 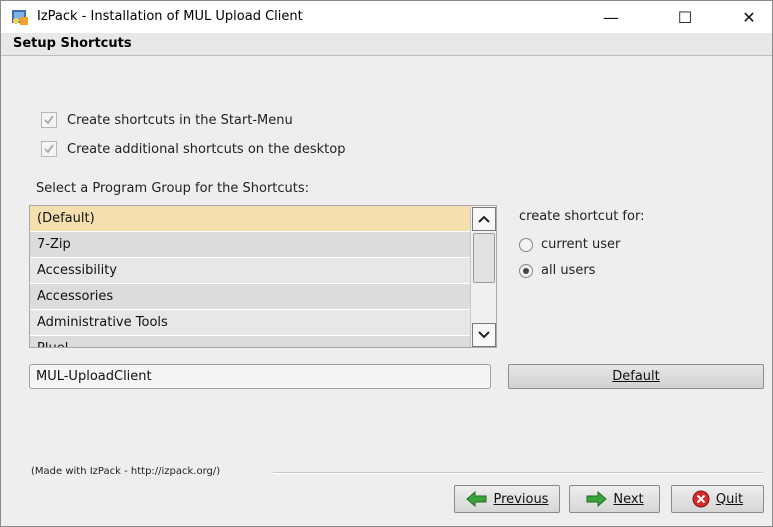 I want to click on list-item: Accessories, so click(x=250, y=297).